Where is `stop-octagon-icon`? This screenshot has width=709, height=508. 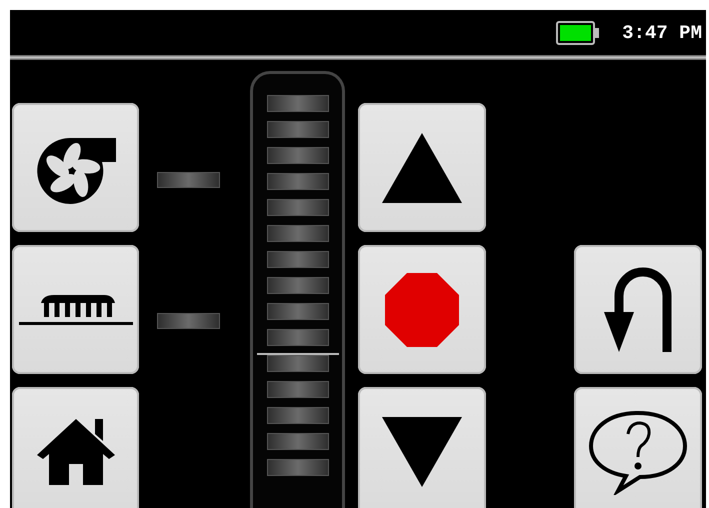 stop-octagon-icon is located at coordinates (422, 309).